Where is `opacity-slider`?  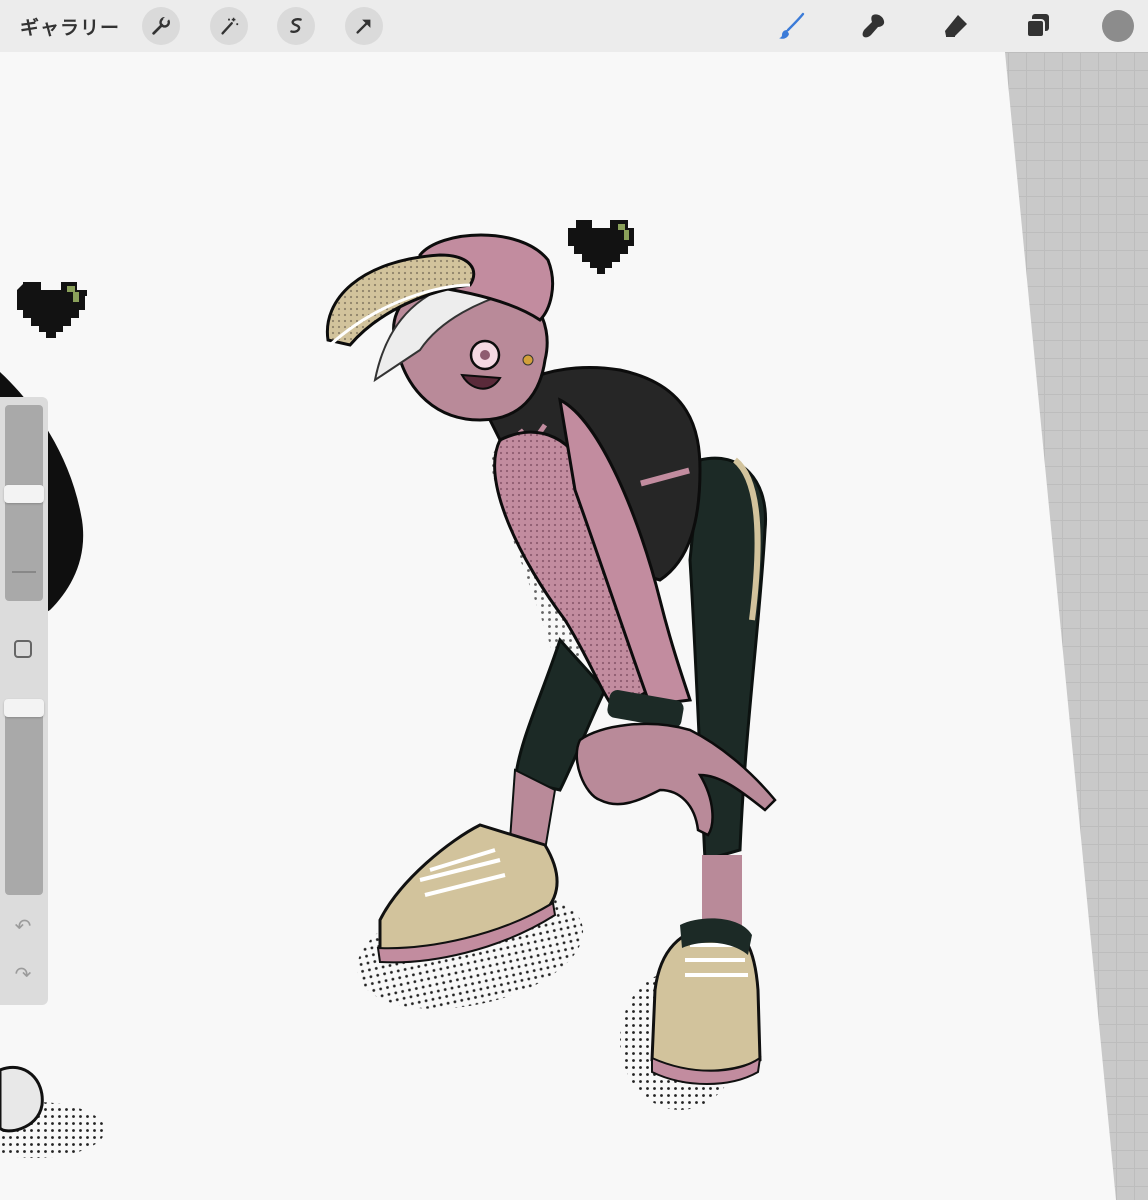 opacity-slider is located at coordinates (24, 797).